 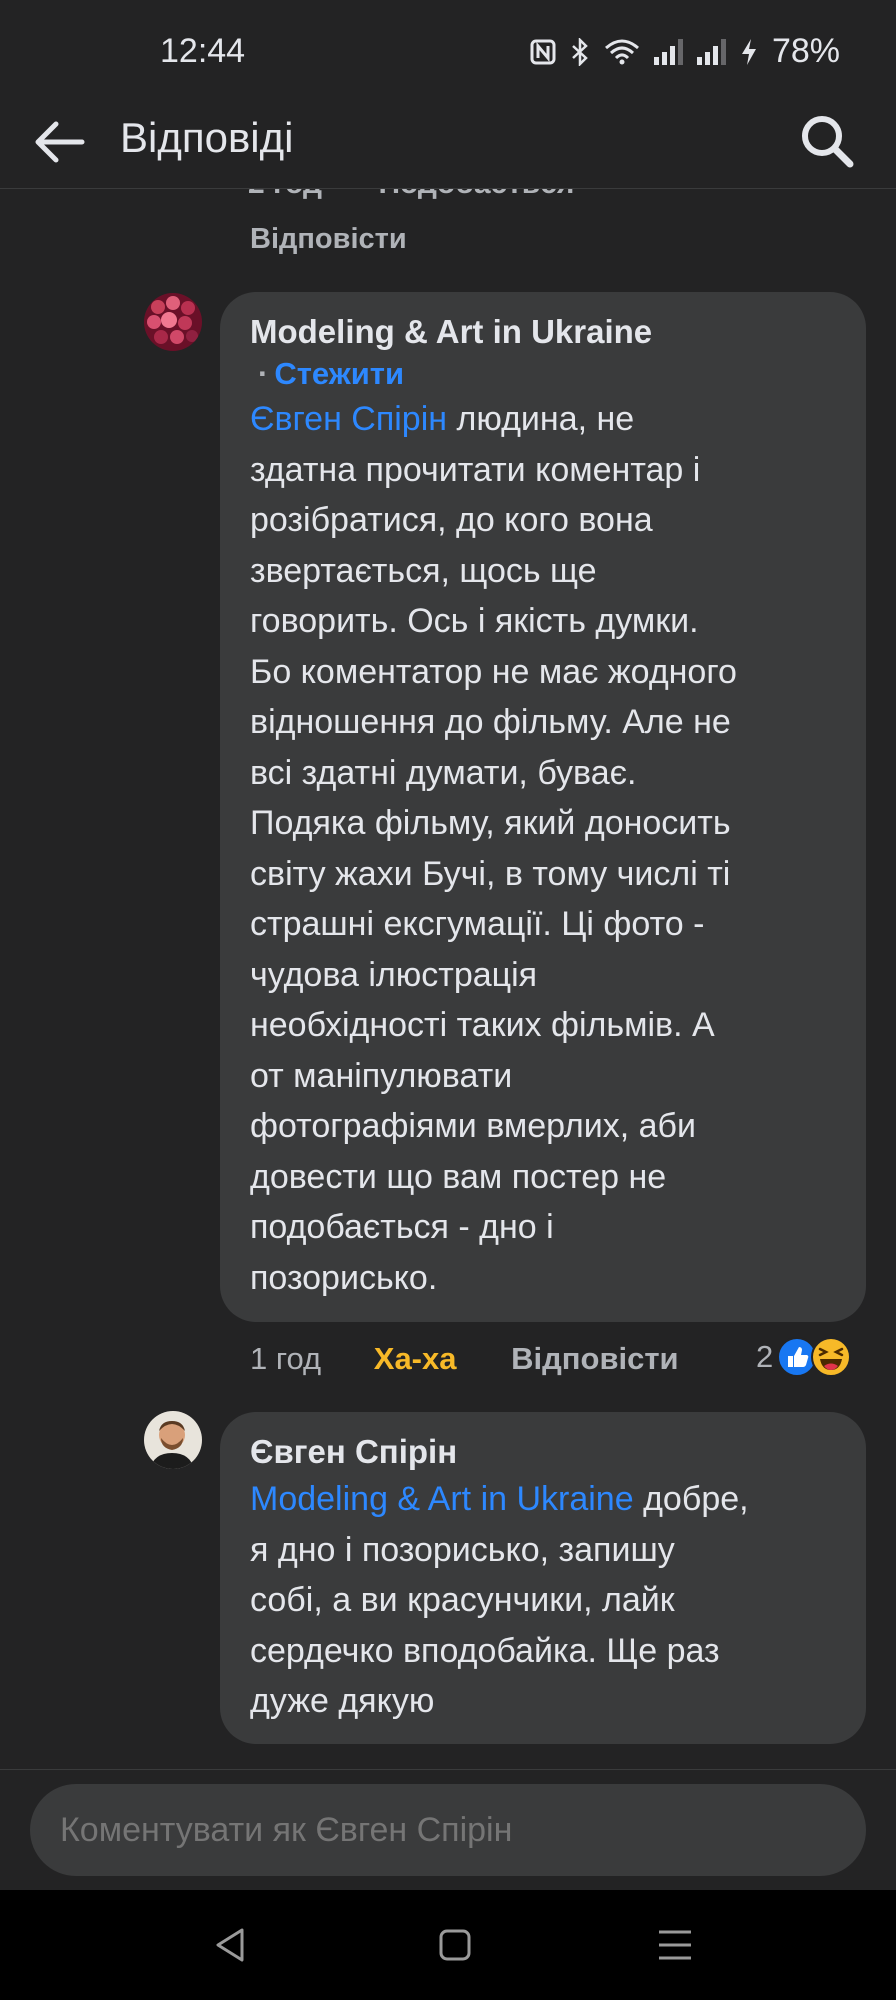 I want to click on follow-label: Стежити, so click(x=339, y=373).